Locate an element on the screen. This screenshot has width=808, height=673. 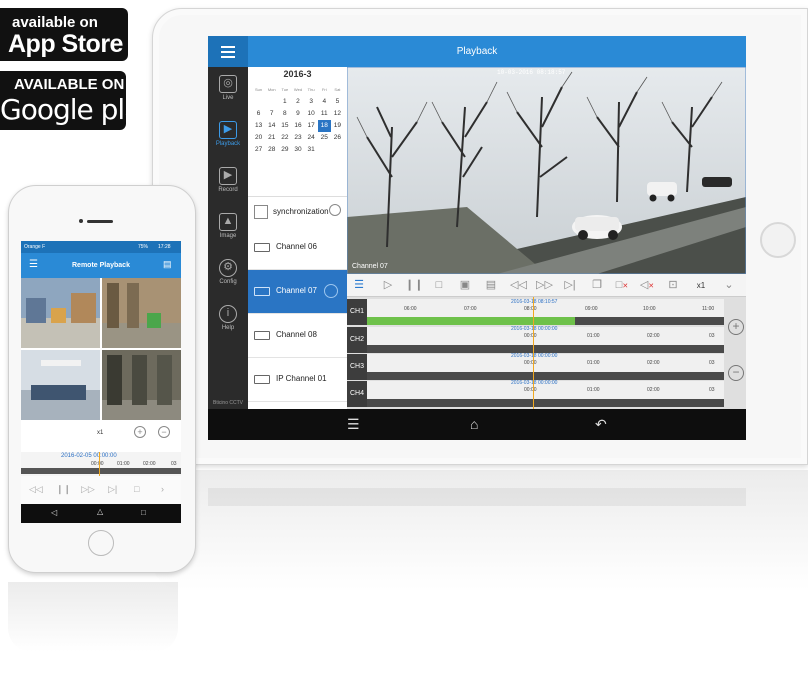
mute-icon: ◁✕ is located at coordinates (647, 285).